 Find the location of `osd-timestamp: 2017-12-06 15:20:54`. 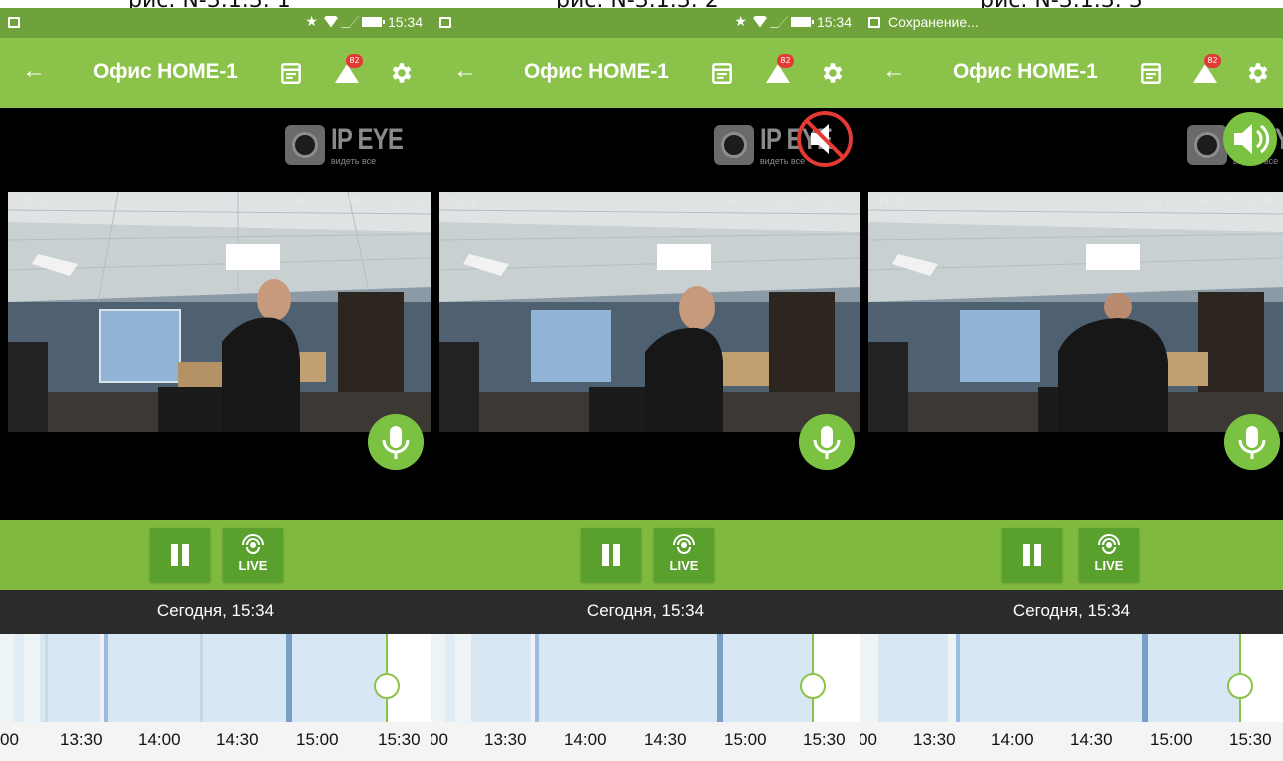

osd-timestamp: 2017-12-06 15:20:54 is located at coordinates (787, 201).